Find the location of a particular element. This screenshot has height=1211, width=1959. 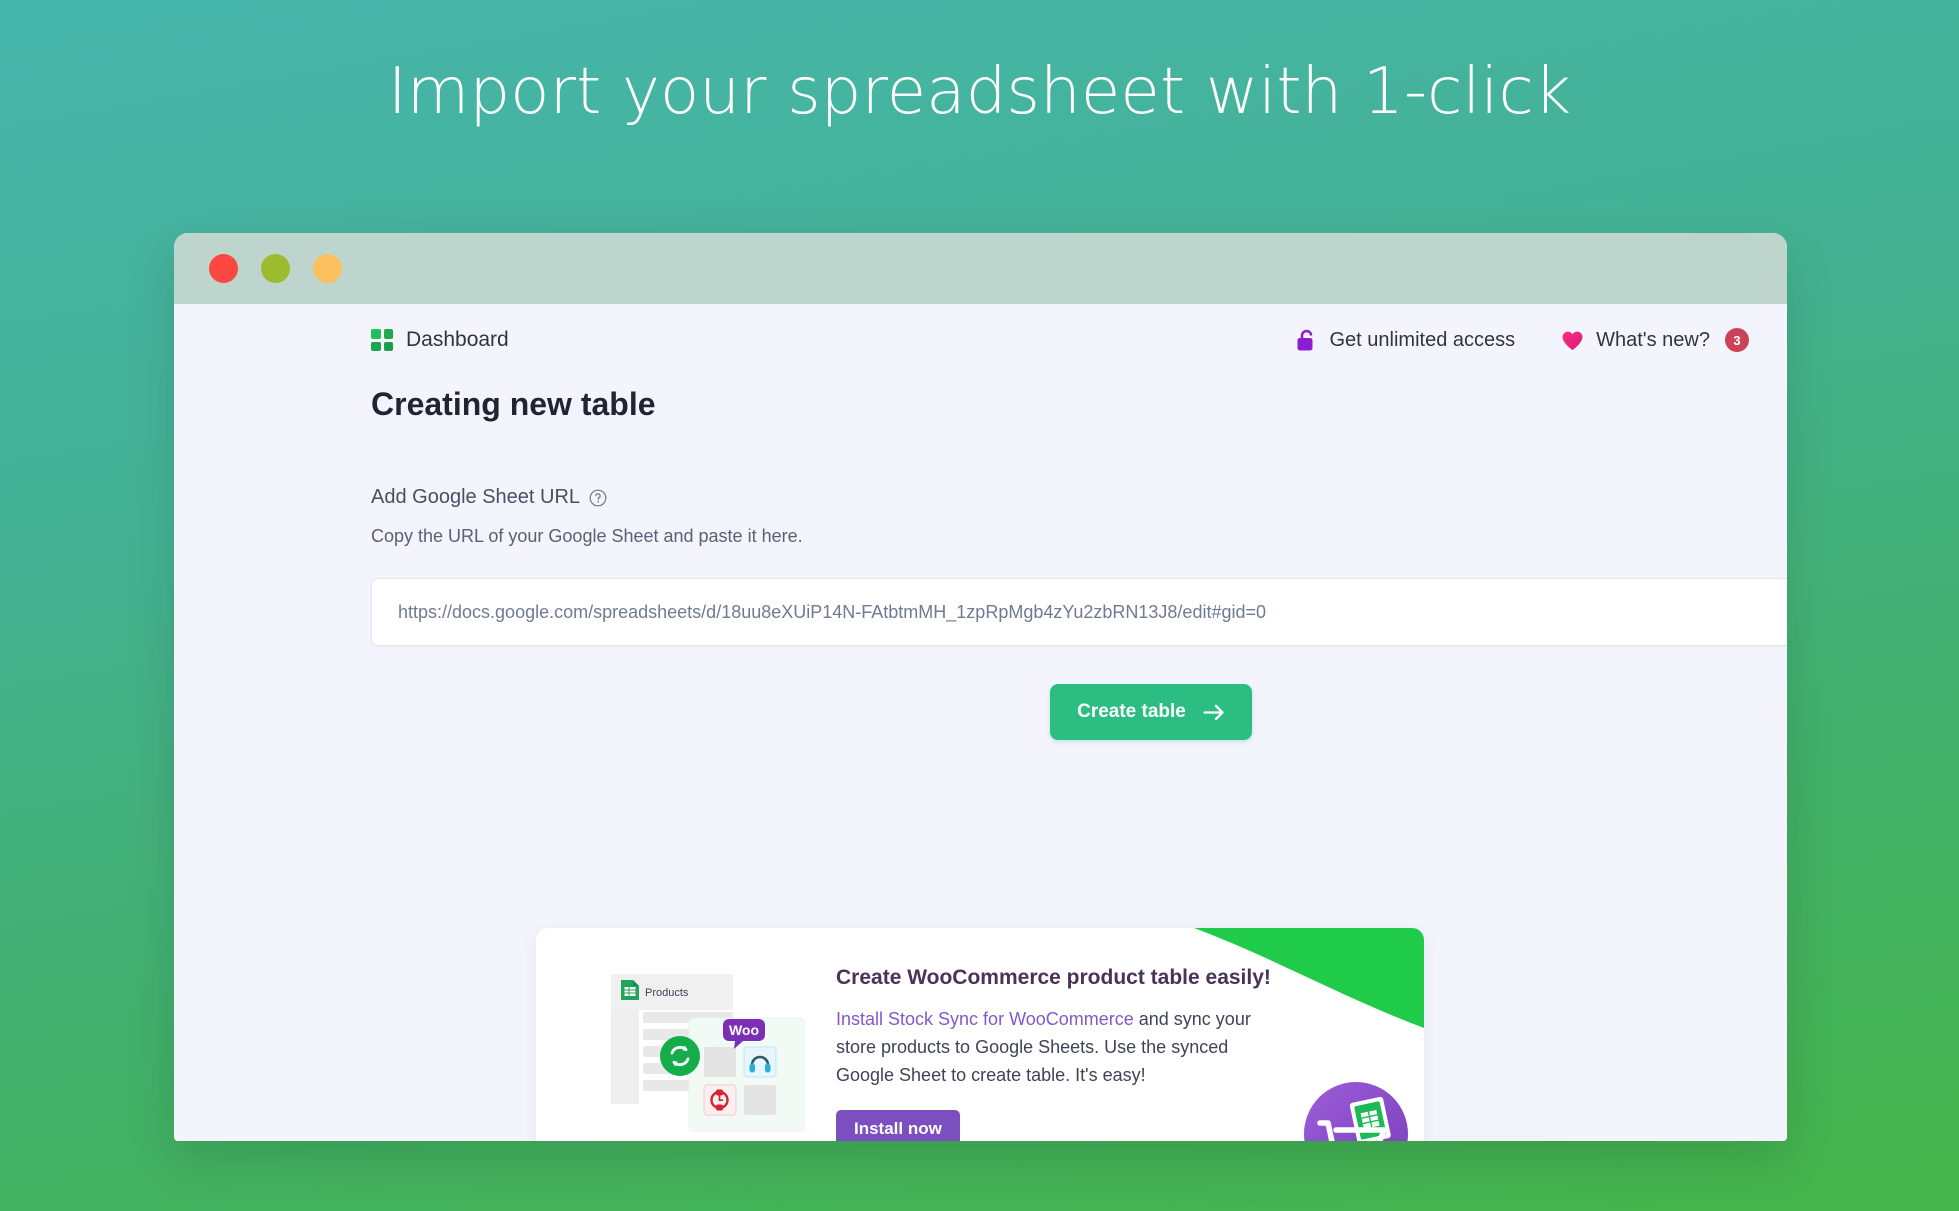

minimize-window-dot is located at coordinates (275, 268).